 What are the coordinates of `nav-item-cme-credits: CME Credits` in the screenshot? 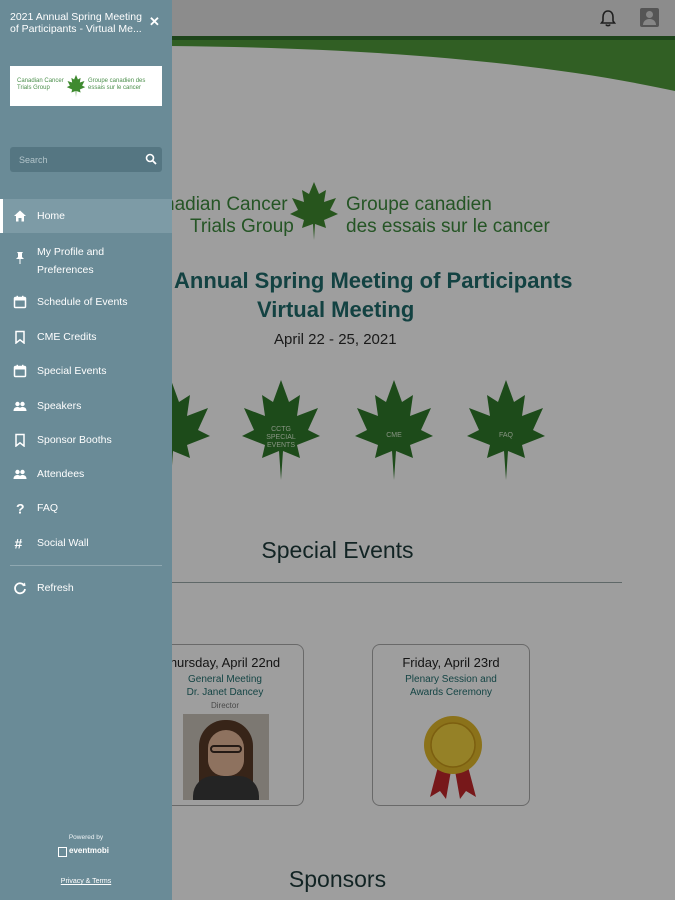 It's located at (86, 337).